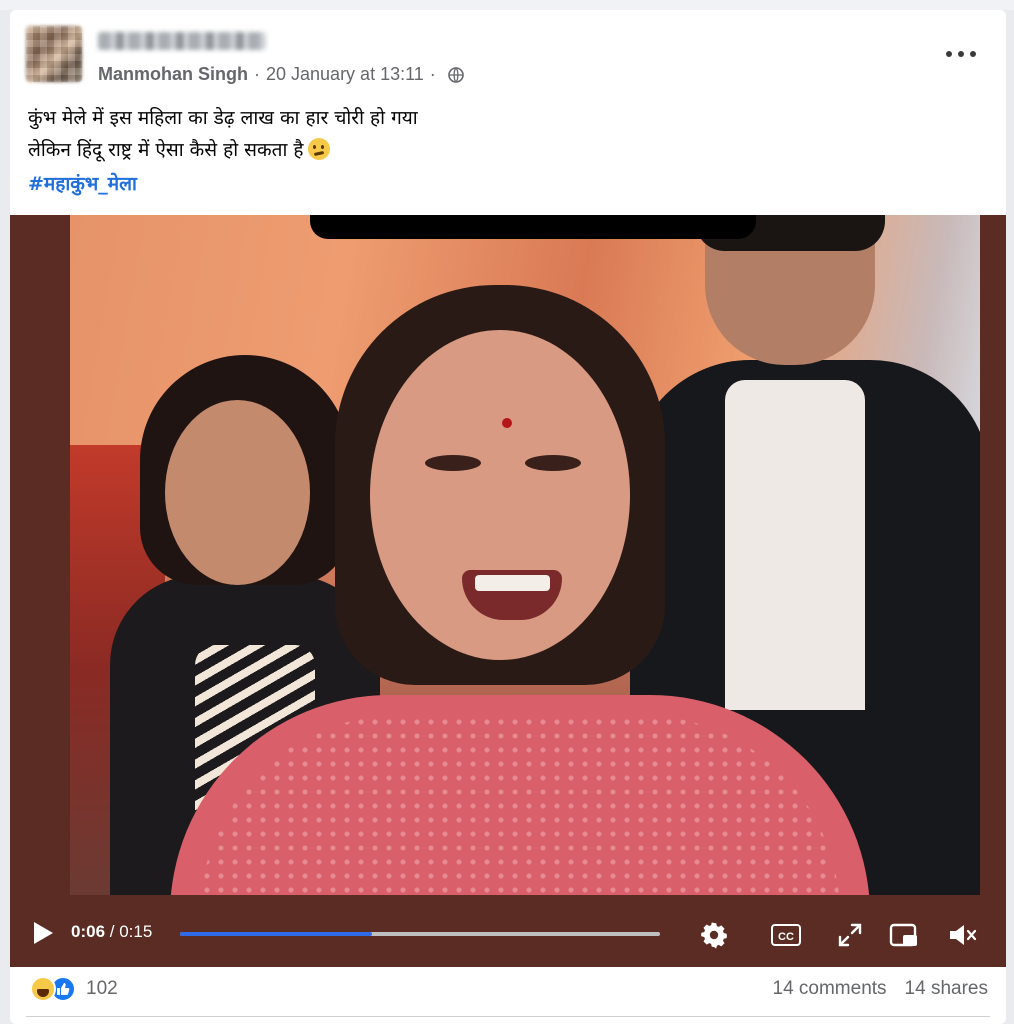 Image resolution: width=1014 pixels, height=1024 pixels. What do you see at coordinates (54, 54) in the screenshot?
I see `avatar-pixelation` at bounding box center [54, 54].